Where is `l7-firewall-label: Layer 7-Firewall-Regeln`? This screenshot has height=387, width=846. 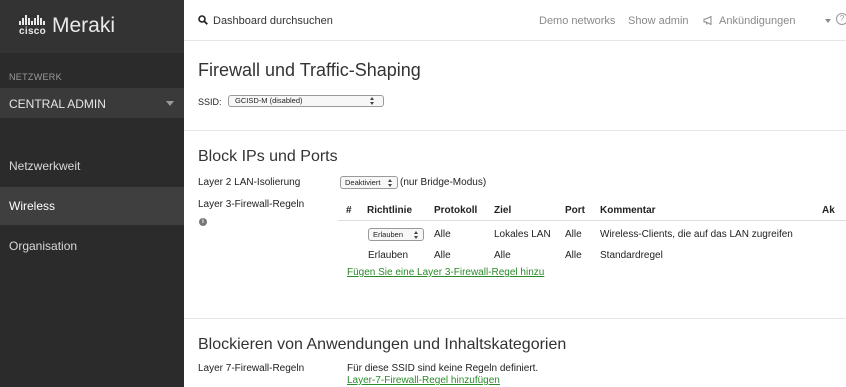 l7-firewall-label: Layer 7-Firewall-Regeln is located at coordinates (251, 368).